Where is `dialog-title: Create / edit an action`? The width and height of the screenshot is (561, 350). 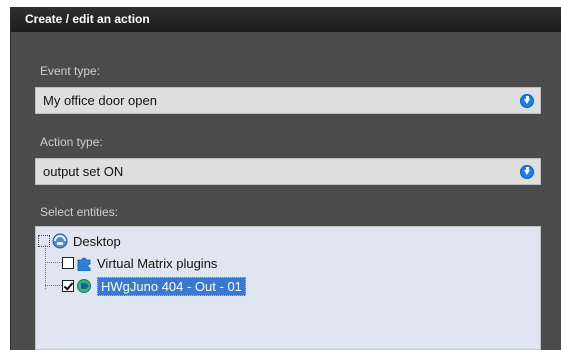 dialog-title: Create / edit an action is located at coordinates (286, 19).